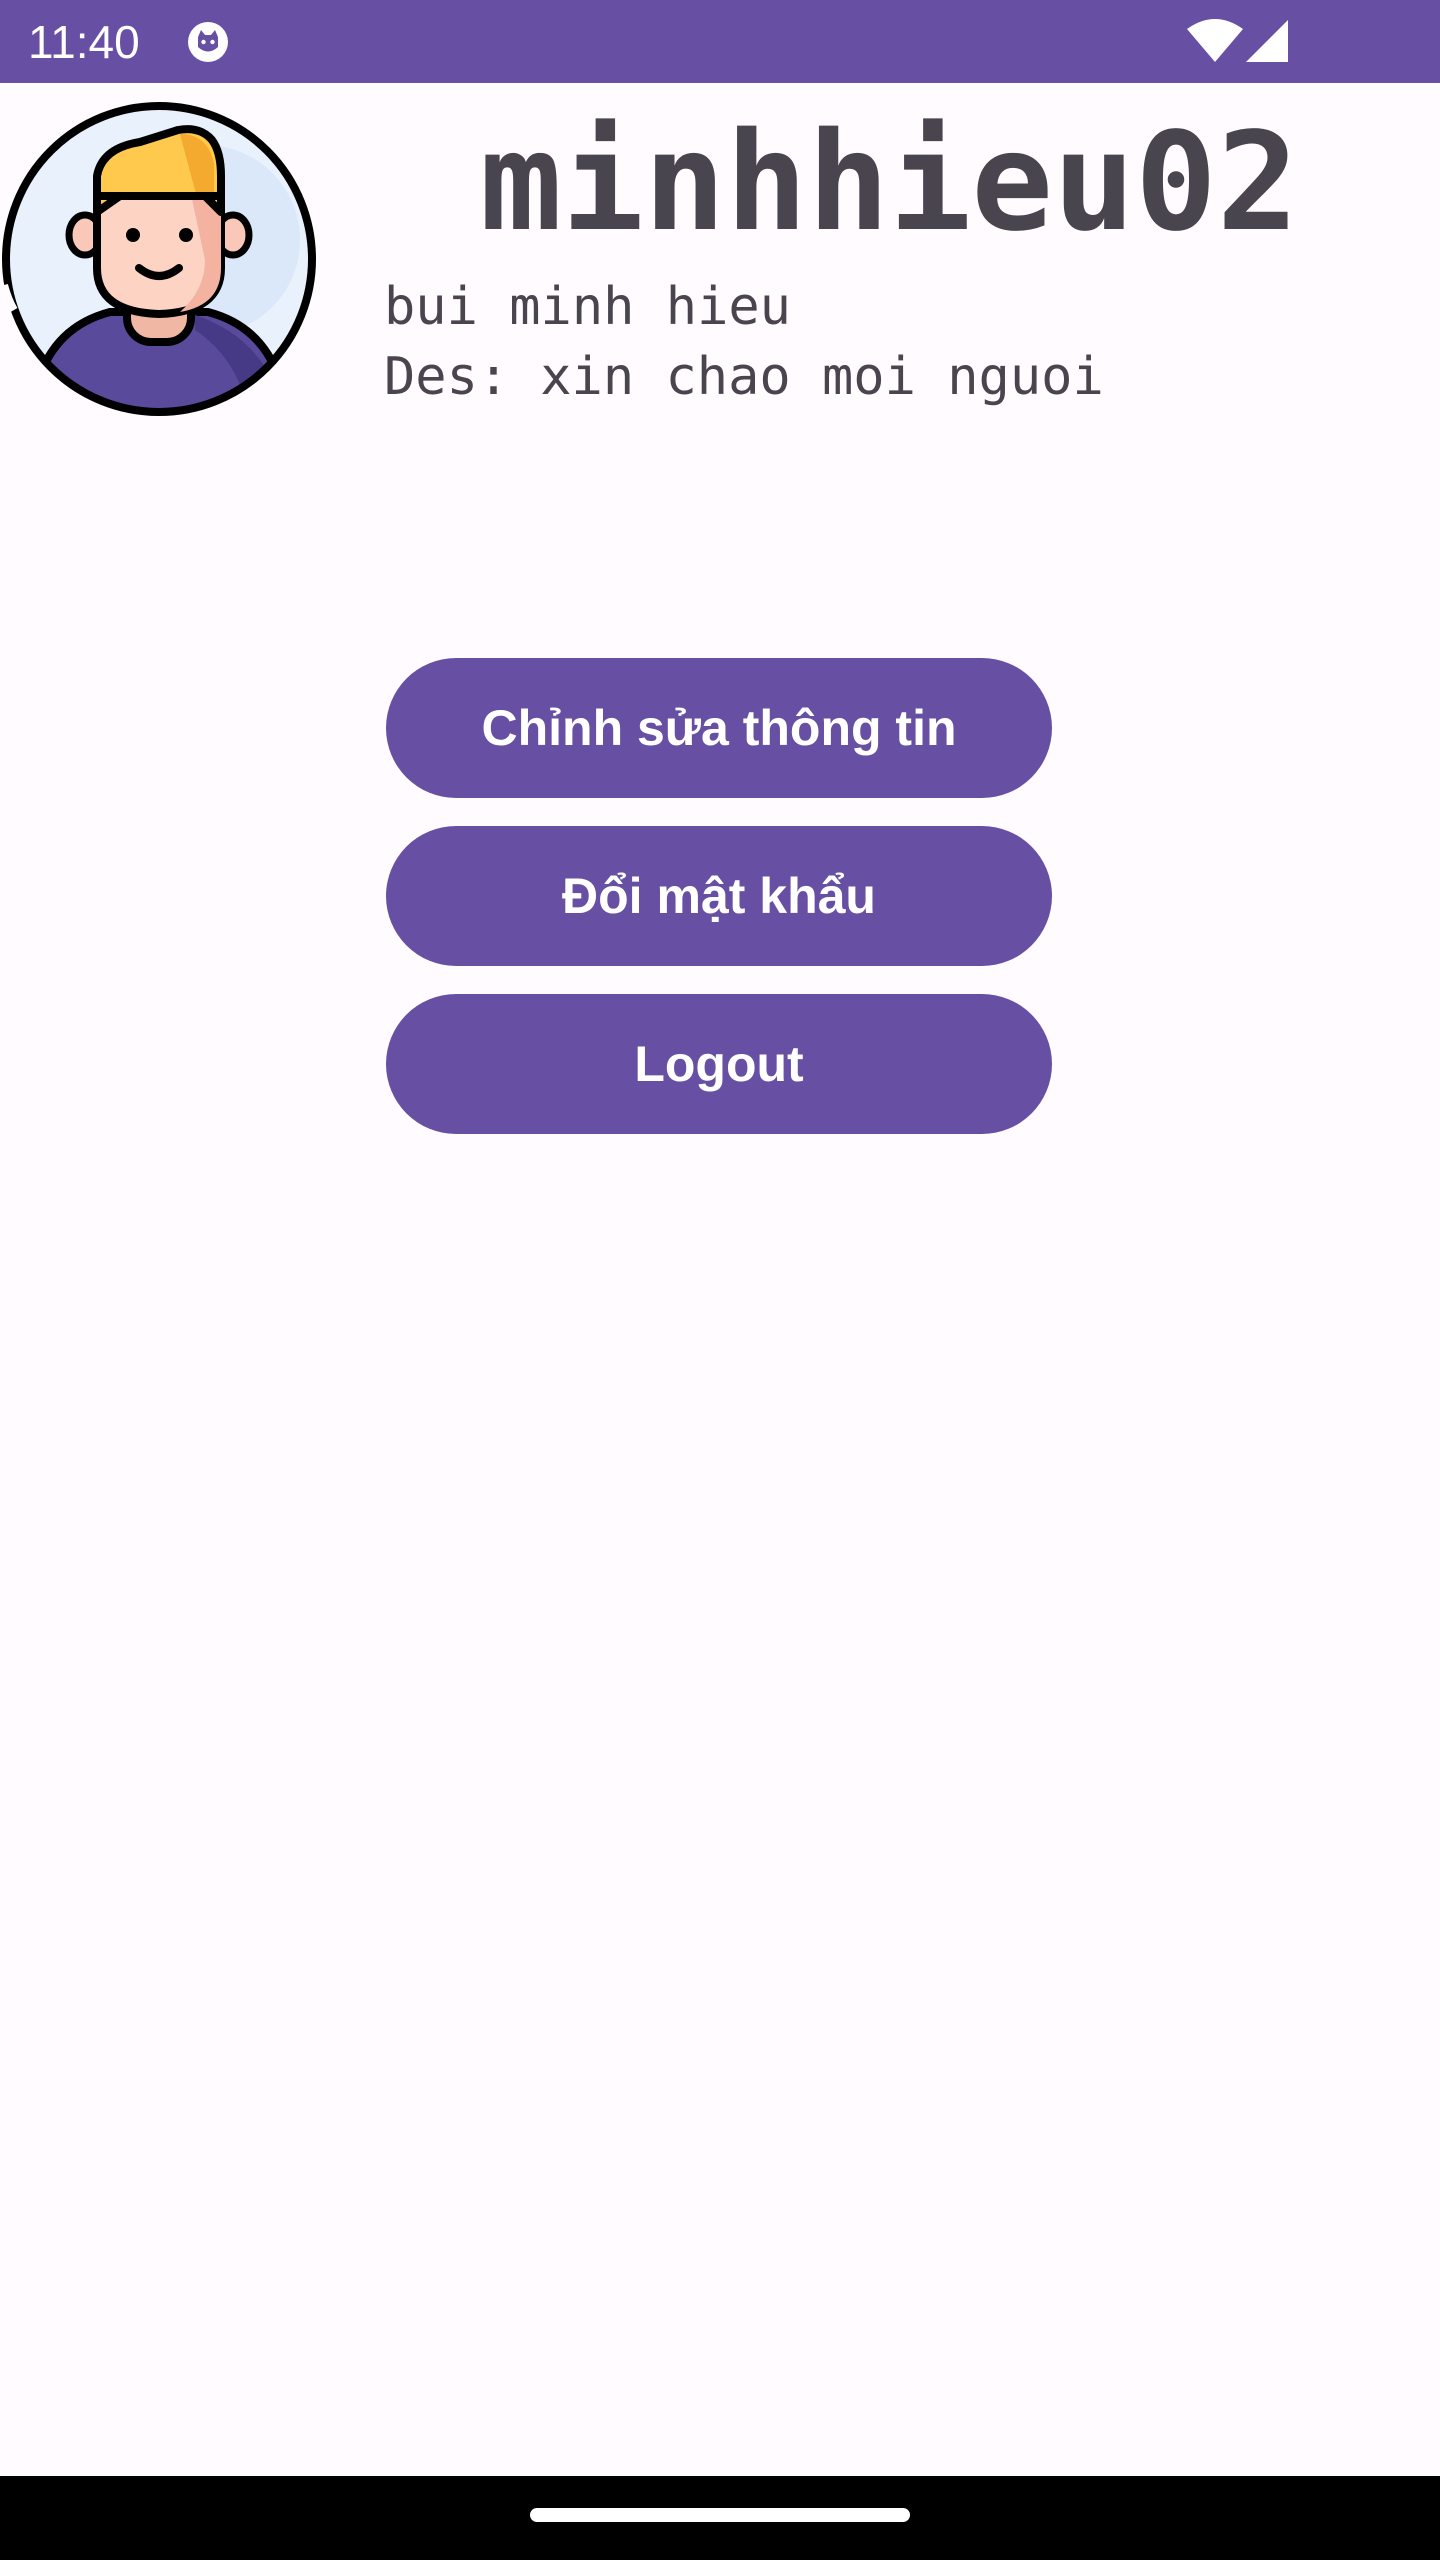 This screenshot has width=1440, height=2560. Describe the element at coordinates (208, 42) in the screenshot. I see `cat-app-icon` at that location.